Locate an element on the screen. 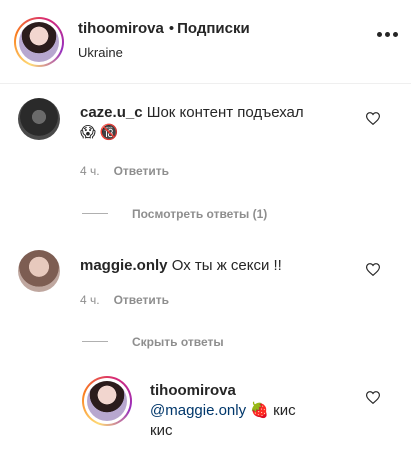 Image resolution: width=411 pixels, height=453 pixels. commenter-username: maggie.only is located at coordinates (124, 265).